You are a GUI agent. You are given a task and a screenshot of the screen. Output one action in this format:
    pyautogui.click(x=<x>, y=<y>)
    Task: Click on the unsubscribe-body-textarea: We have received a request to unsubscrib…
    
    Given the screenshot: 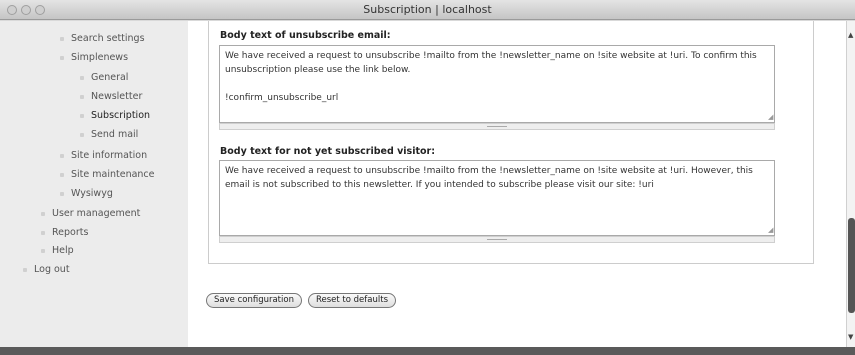 What is the action you would take?
    pyautogui.click(x=497, y=84)
    